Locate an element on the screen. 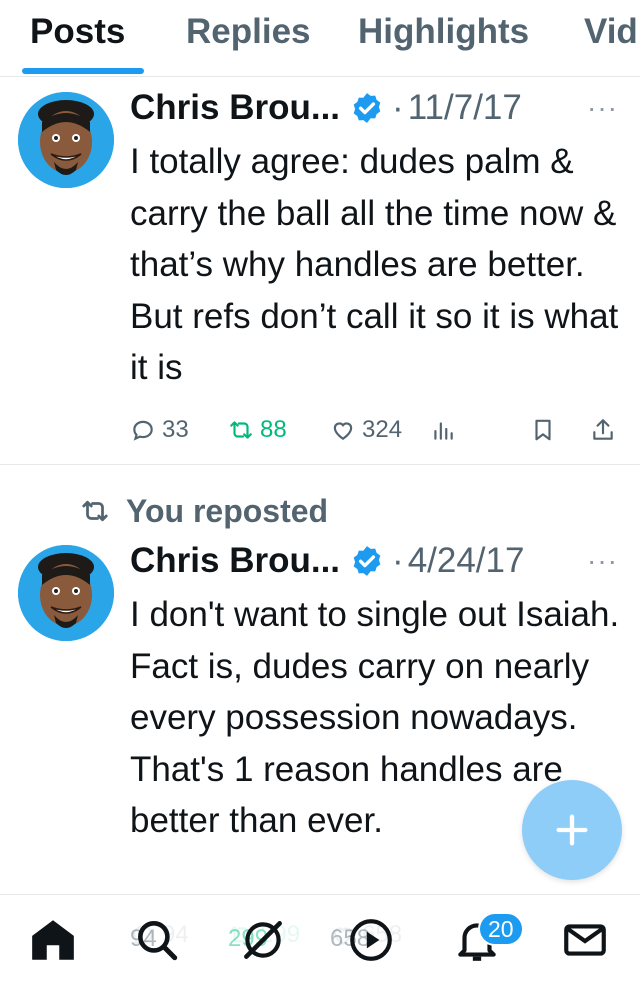 This screenshot has width=640, height=995. post-date: 11/7/17 is located at coordinates (465, 108).